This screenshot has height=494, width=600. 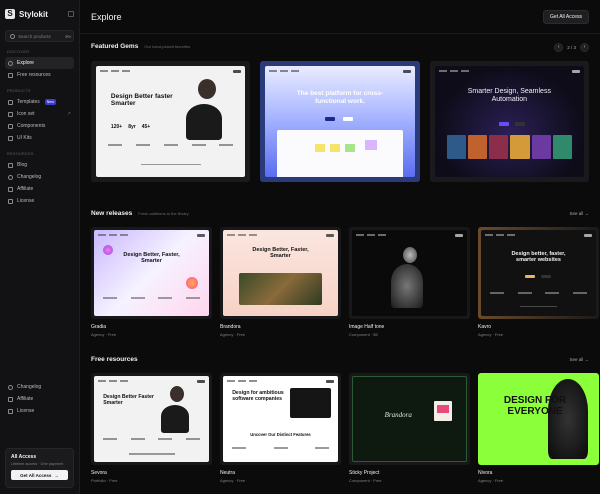 I want to click on sidebar-bottom-changelog: Changelog, so click(x=39, y=387).